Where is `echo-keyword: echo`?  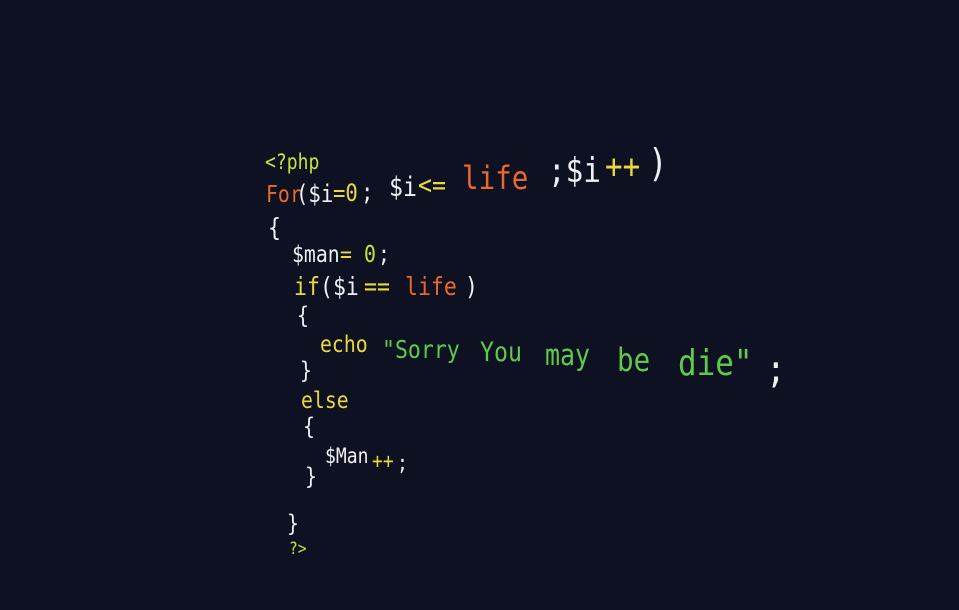
echo-keyword: echo is located at coordinates (344, 345).